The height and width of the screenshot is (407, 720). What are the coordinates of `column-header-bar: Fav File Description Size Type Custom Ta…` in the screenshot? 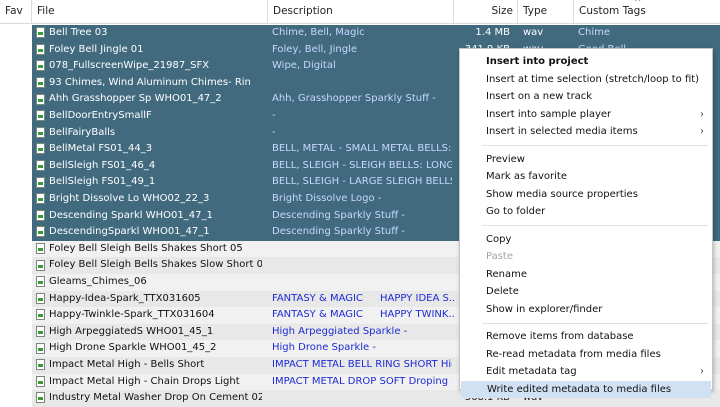 It's located at (360, 12).